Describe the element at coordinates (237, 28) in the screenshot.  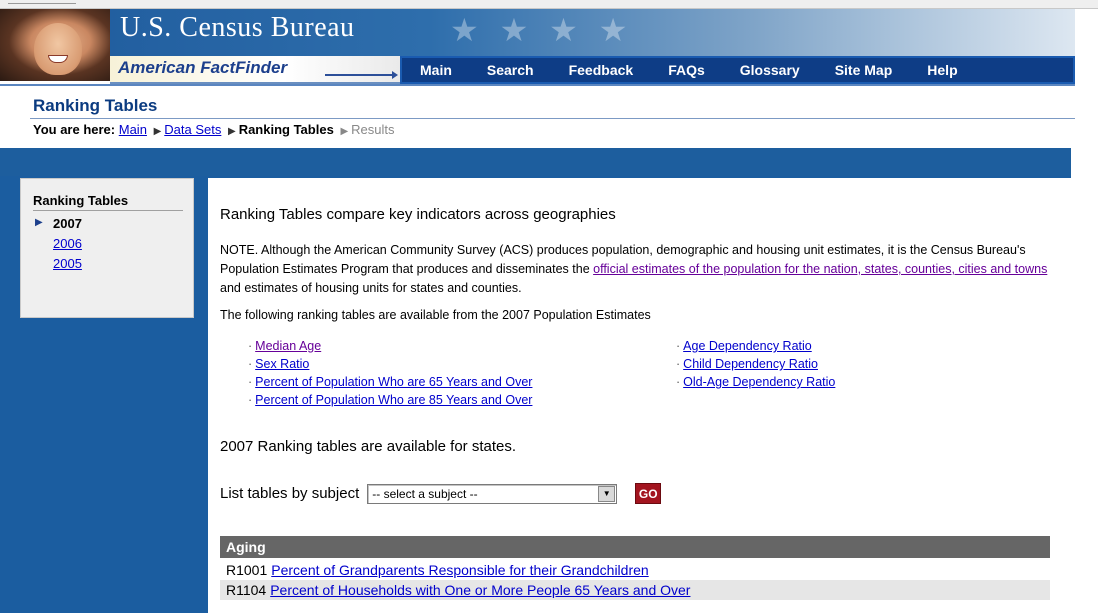
I see `agency-title: U.S. Census Bureau` at that location.